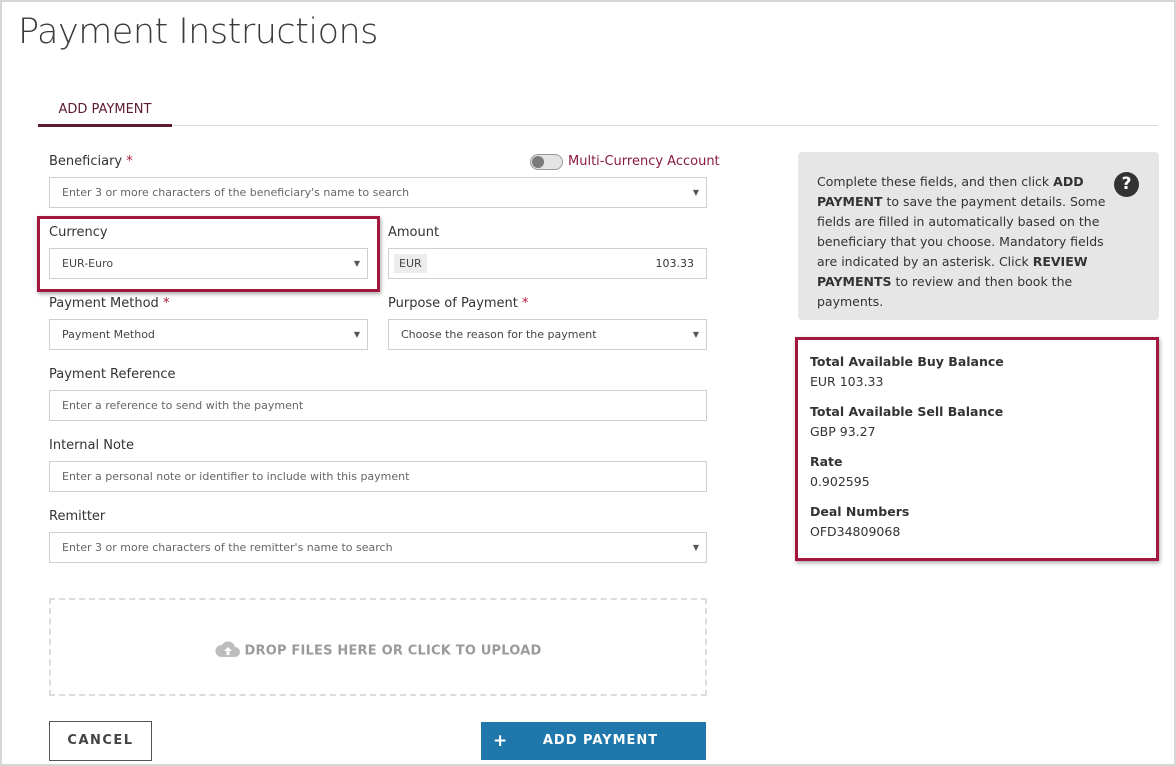 Image resolution: width=1176 pixels, height=766 pixels. Describe the element at coordinates (208, 334) in the screenshot. I see `payment-method-select: Payment Method ▼` at that location.